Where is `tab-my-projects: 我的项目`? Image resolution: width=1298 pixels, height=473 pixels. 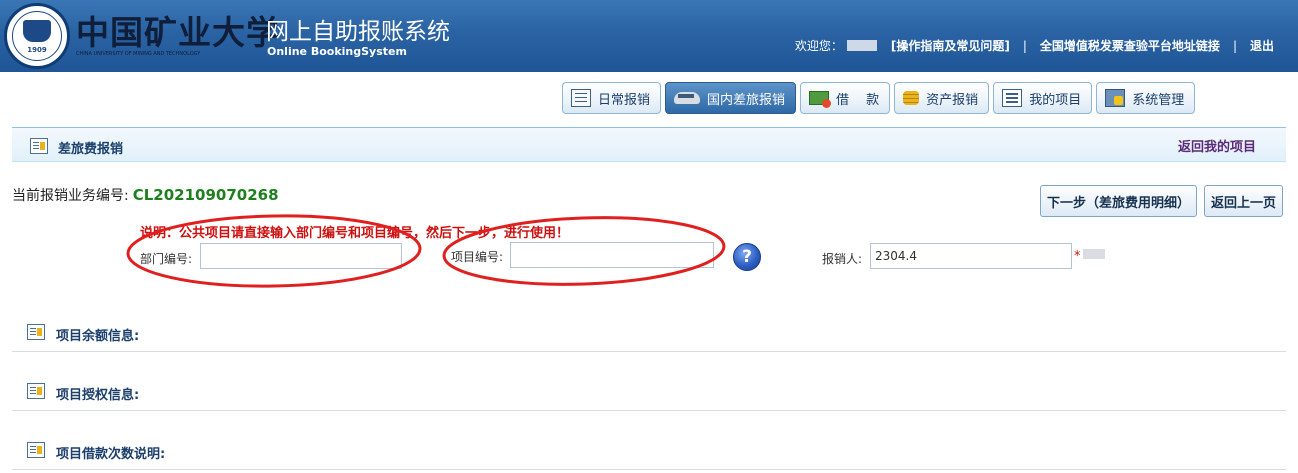
tab-my-projects: 我的项目 is located at coordinates (1043, 98).